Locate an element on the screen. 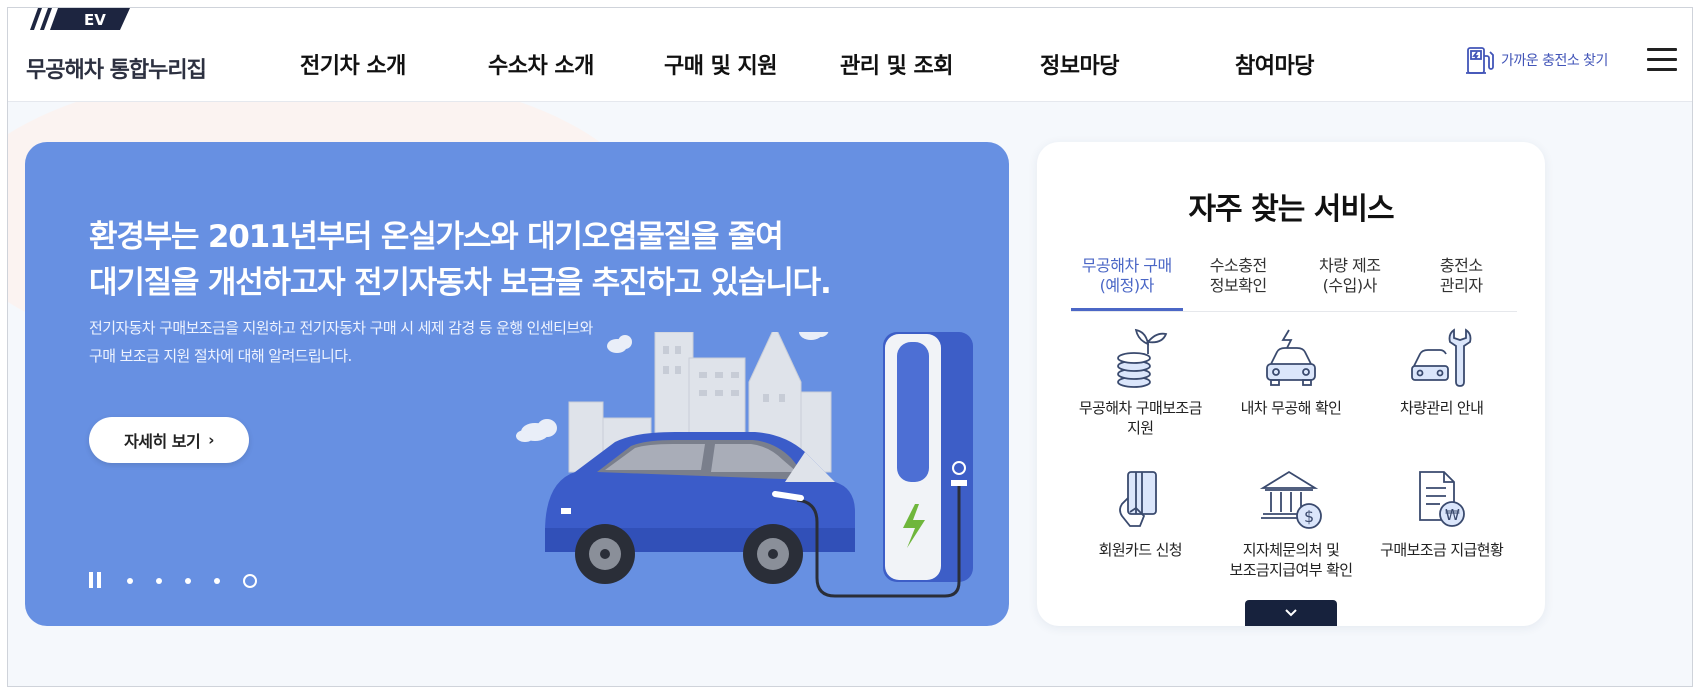  service-vehicle-management: 차량관리 안내 is located at coordinates (1441, 386).